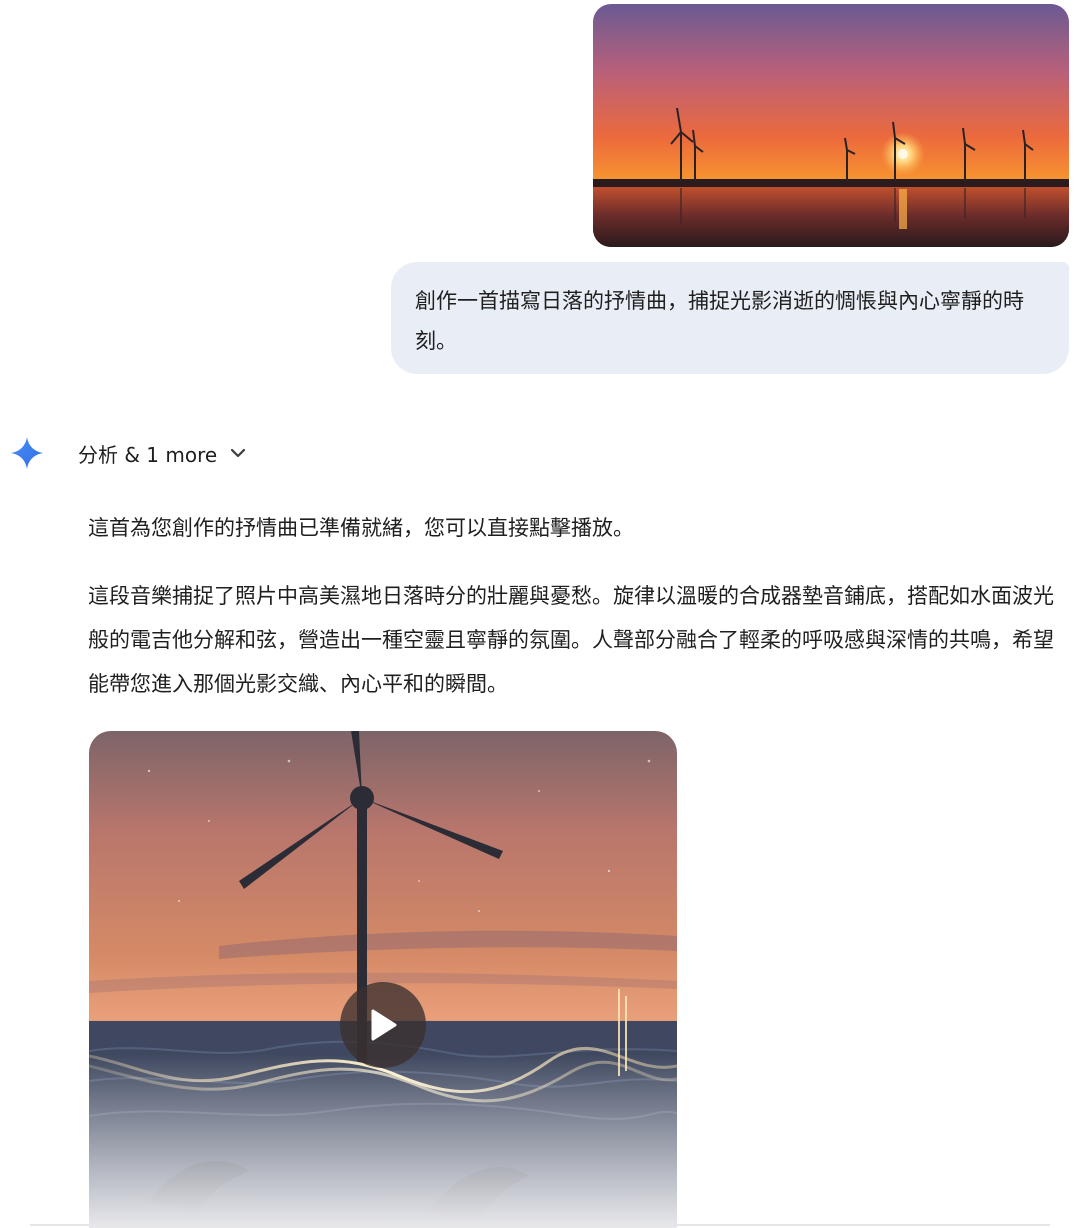  What do you see at coordinates (719, 321) in the screenshot?
I see `user-message-text: 創作一首描寫日落的抒情曲，捕捉光影消逝的惆悵與內心寧靜的時刻。` at bounding box center [719, 321].